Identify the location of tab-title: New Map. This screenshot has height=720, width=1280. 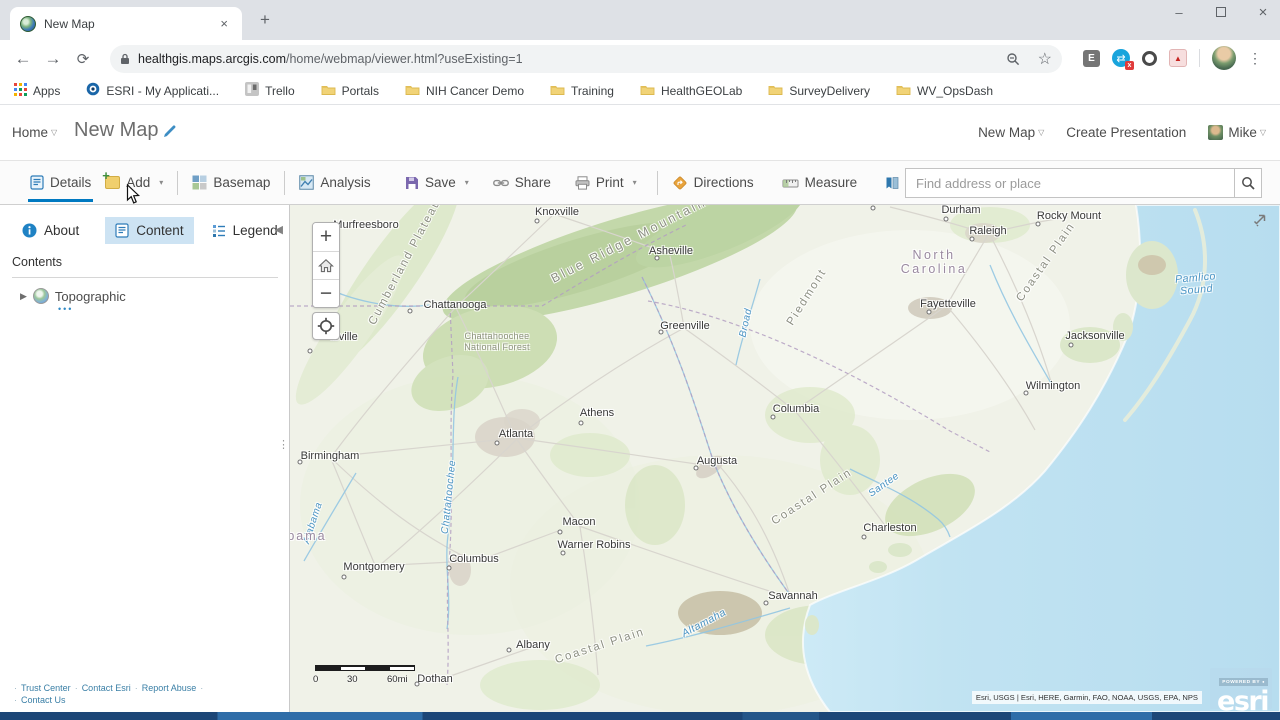
(69, 23).